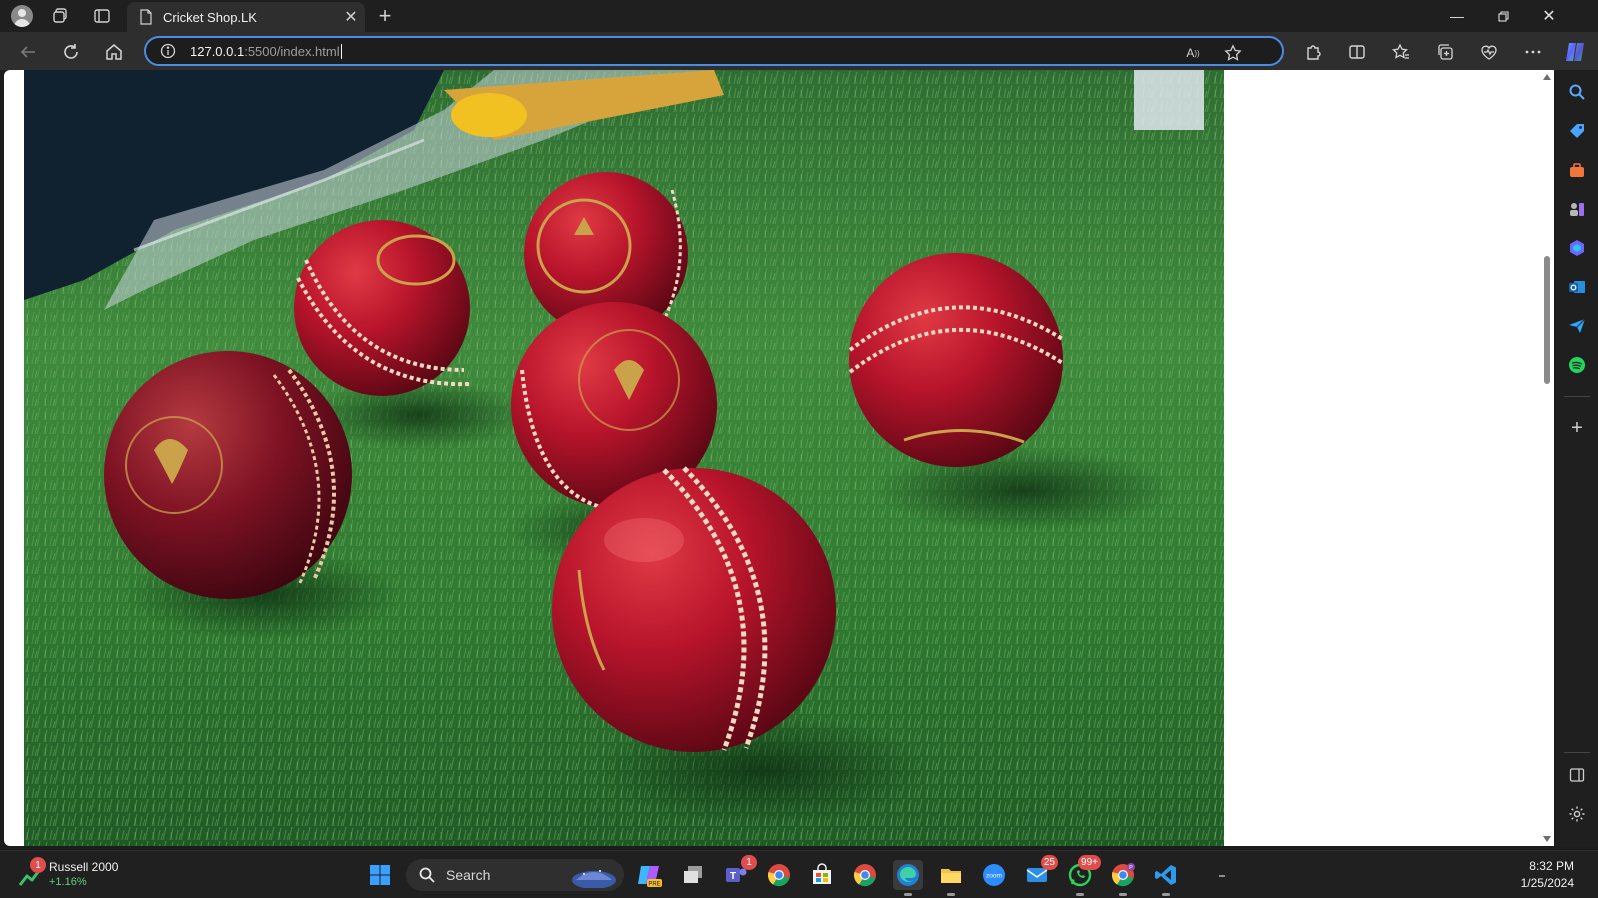 This screenshot has height=898, width=1598. Describe the element at coordinates (1547, 883) in the screenshot. I see `clock-date: 1/25/2024` at that location.